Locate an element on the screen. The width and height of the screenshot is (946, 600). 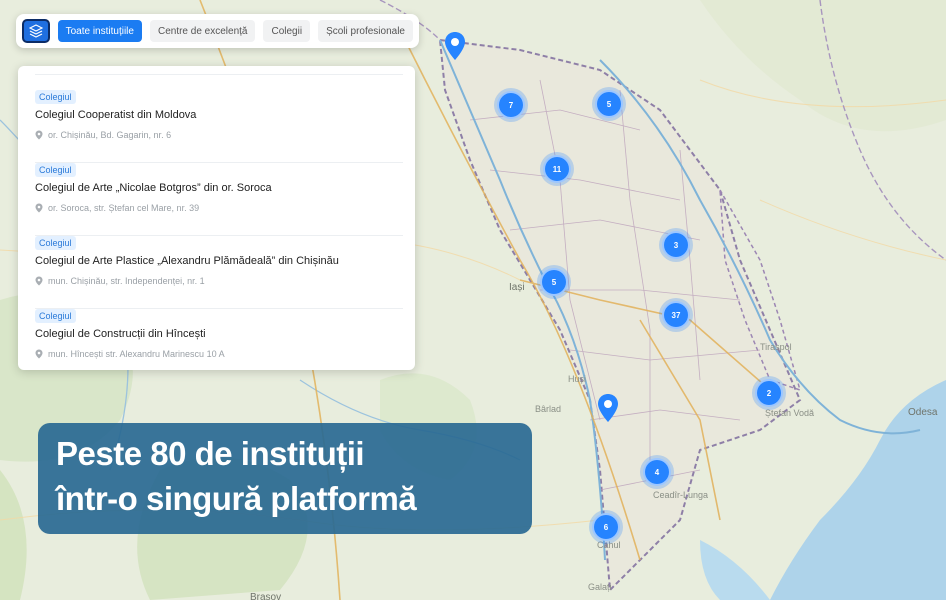
address-text: or. Soroca, str. Ștefan cel Mare, nr. 39 is located at coordinates (124, 208).